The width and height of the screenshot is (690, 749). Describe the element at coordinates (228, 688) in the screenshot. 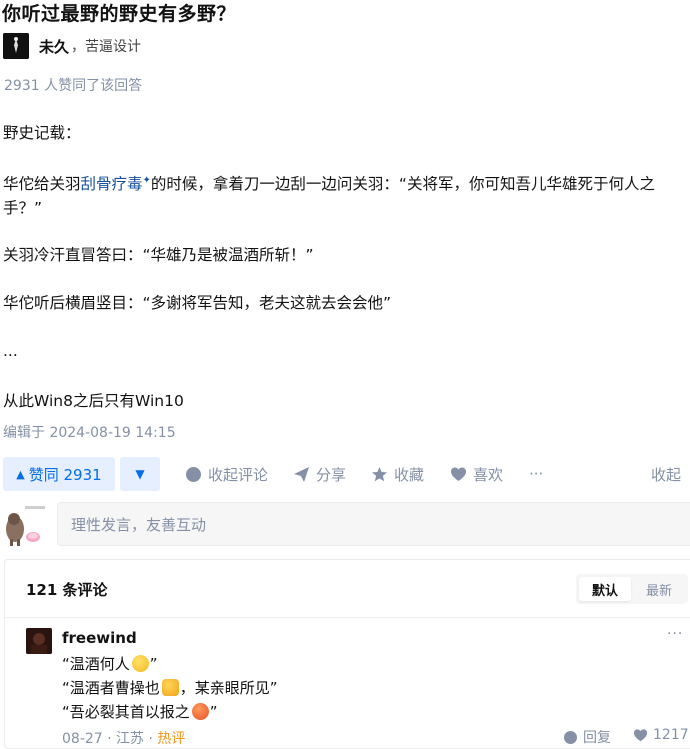

I see `comment-line-text: ，某亲眼所见”` at that location.